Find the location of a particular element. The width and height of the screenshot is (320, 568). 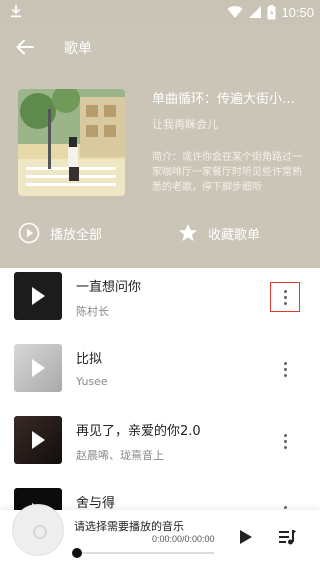

favorite-playlist-label: 收藏歌单 is located at coordinates (234, 235).